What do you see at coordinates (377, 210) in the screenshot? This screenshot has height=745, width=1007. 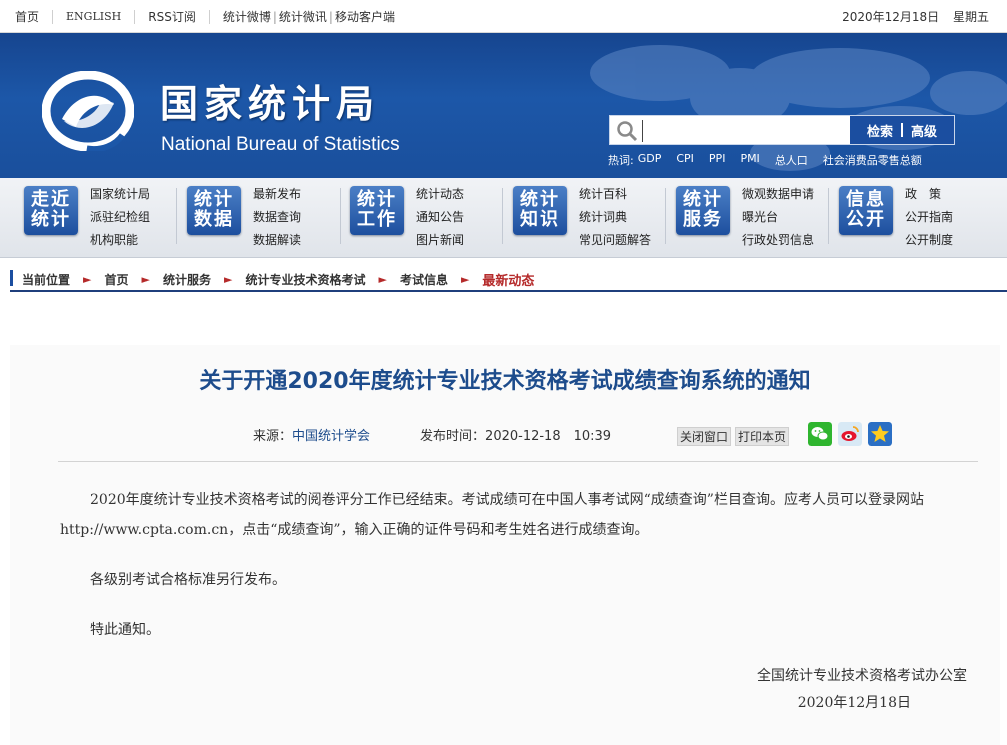 I see `nav-tile-work: 统计 工作` at bounding box center [377, 210].